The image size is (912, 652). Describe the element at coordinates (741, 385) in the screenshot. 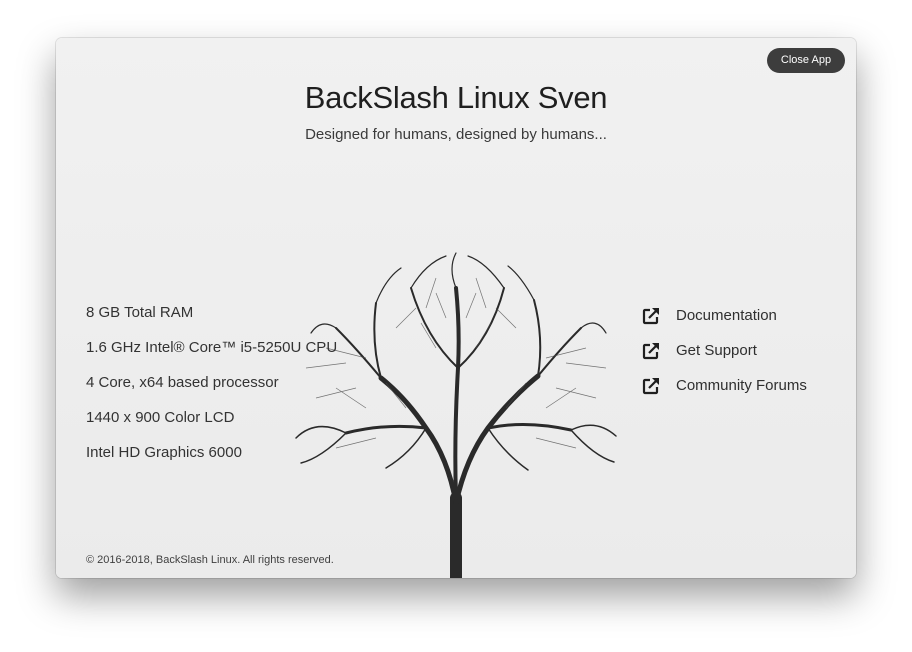

I see `link-community-forums-label: Community Forums` at that location.